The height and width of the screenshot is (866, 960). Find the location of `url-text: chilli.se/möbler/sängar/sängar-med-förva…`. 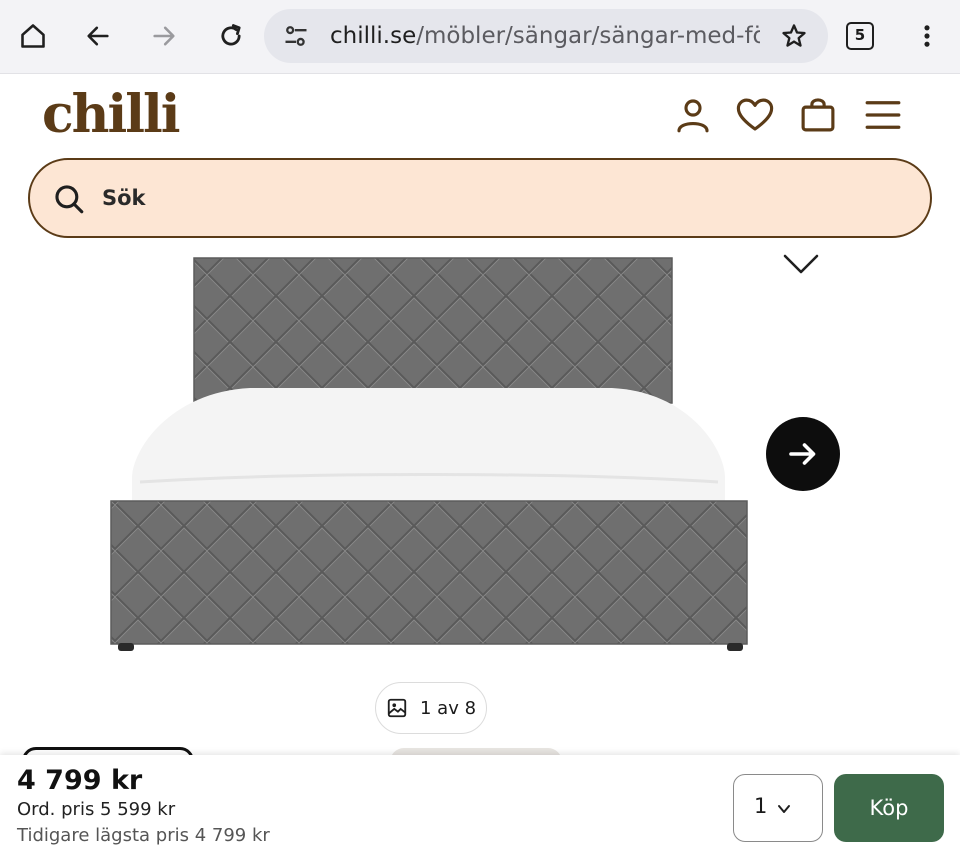

url-text: chilli.se/möbler/sängar/sängar-med-förva… is located at coordinates (545, 36).